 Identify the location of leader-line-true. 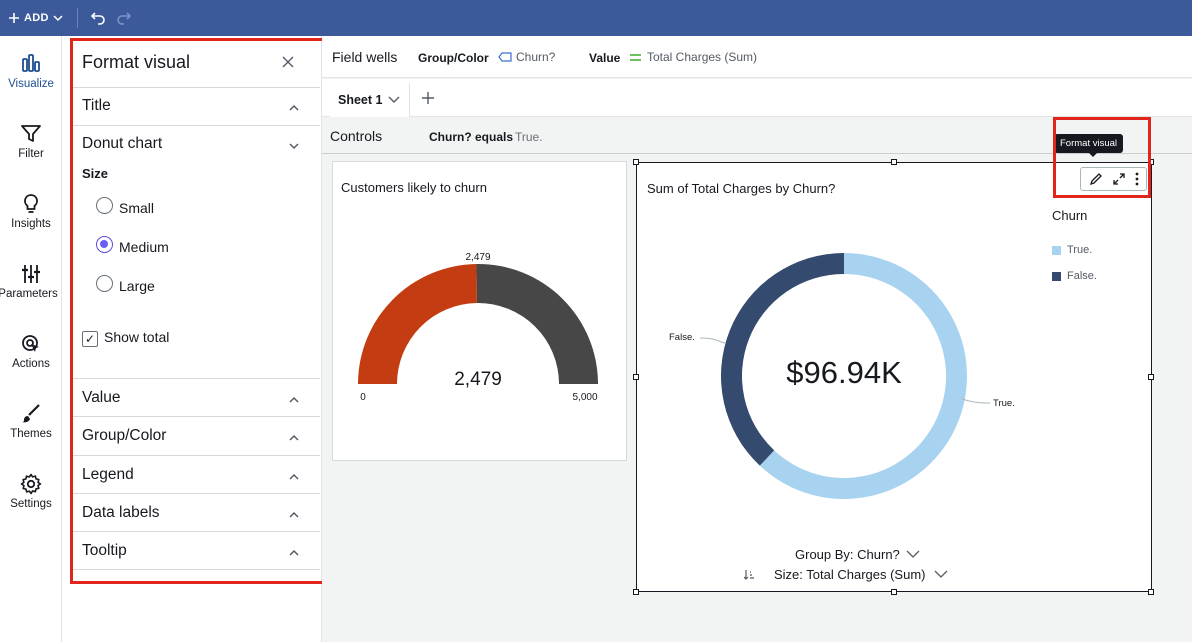
(976, 401).